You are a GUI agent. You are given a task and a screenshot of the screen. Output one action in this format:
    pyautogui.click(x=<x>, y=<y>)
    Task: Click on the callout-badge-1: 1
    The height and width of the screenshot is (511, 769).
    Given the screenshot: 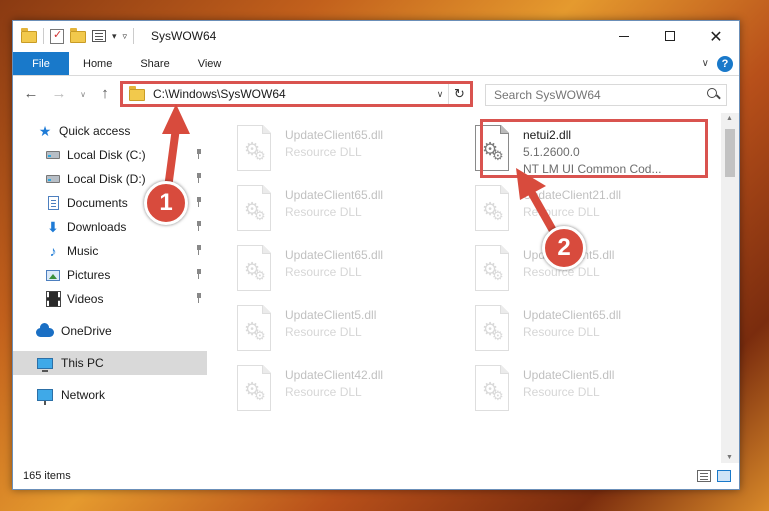 What is the action you would take?
    pyautogui.click(x=166, y=203)
    